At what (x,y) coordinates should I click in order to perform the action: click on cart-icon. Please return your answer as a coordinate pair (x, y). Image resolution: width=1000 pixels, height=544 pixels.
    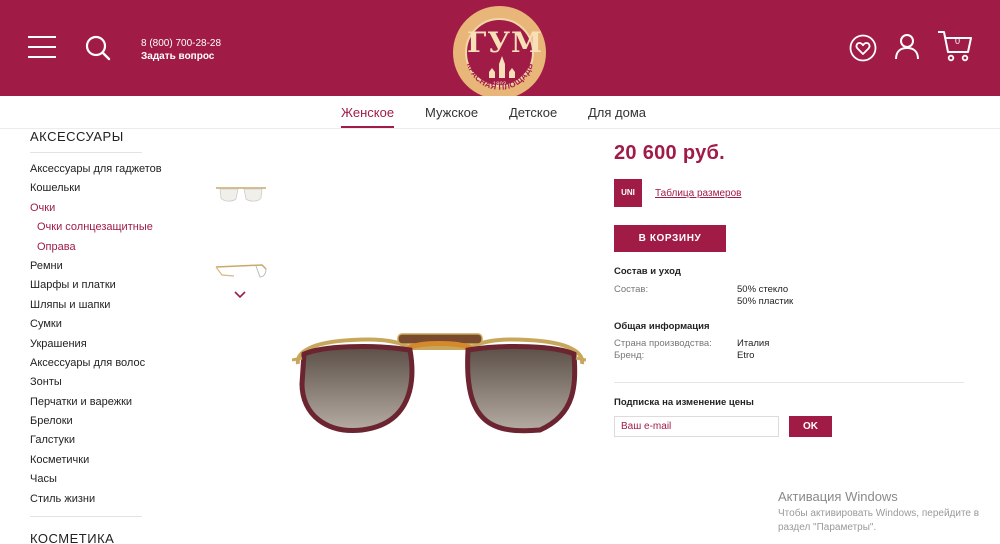
    Looking at the image, I should click on (955, 46).